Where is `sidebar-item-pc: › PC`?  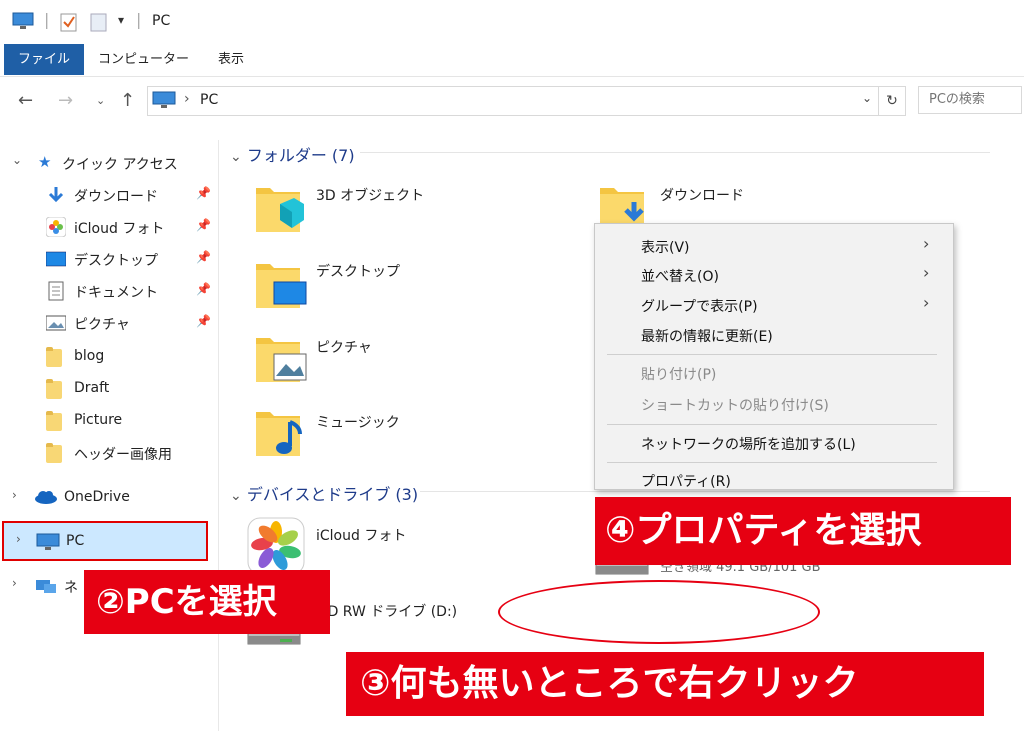 sidebar-item-pc: › PC is located at coordinates (105, 541).